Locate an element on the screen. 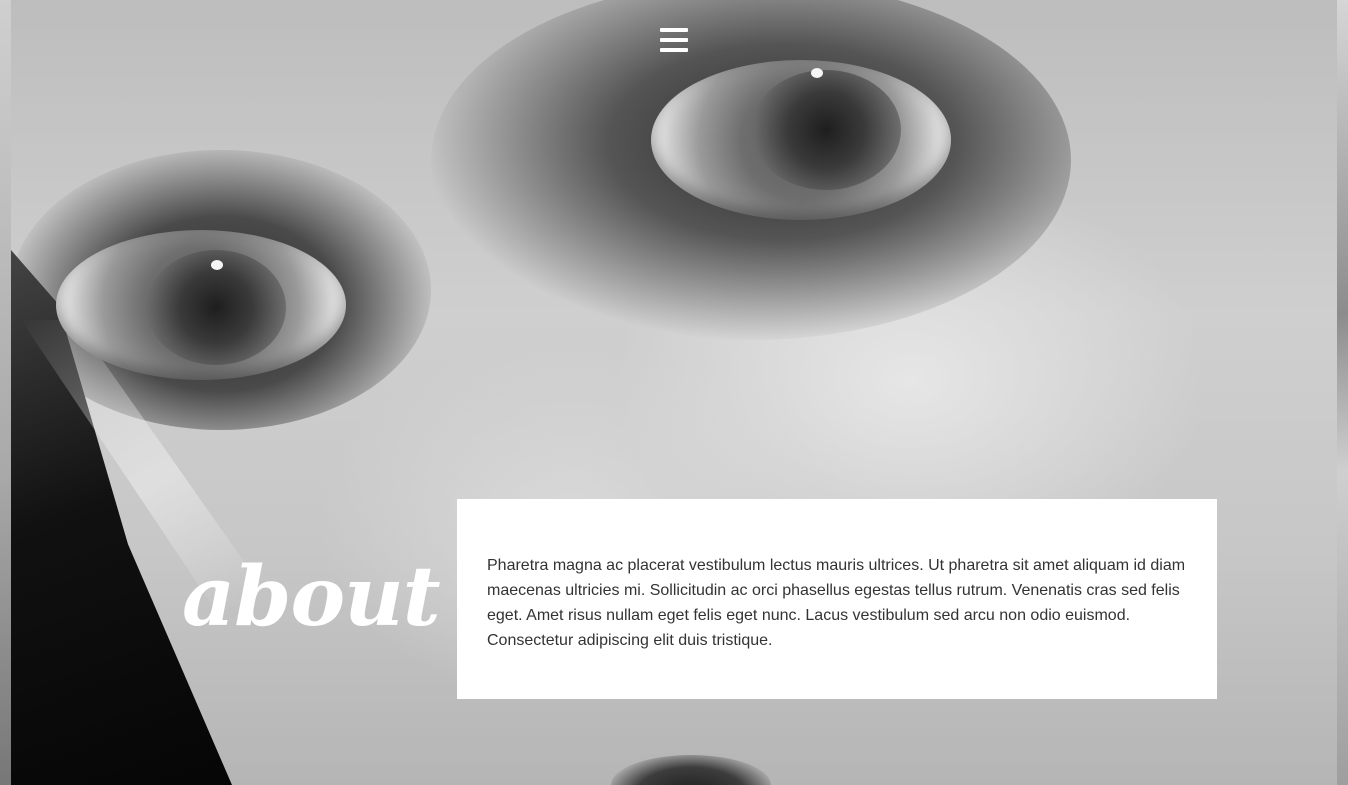  background-edge-left is located at coordinates (5, 392).